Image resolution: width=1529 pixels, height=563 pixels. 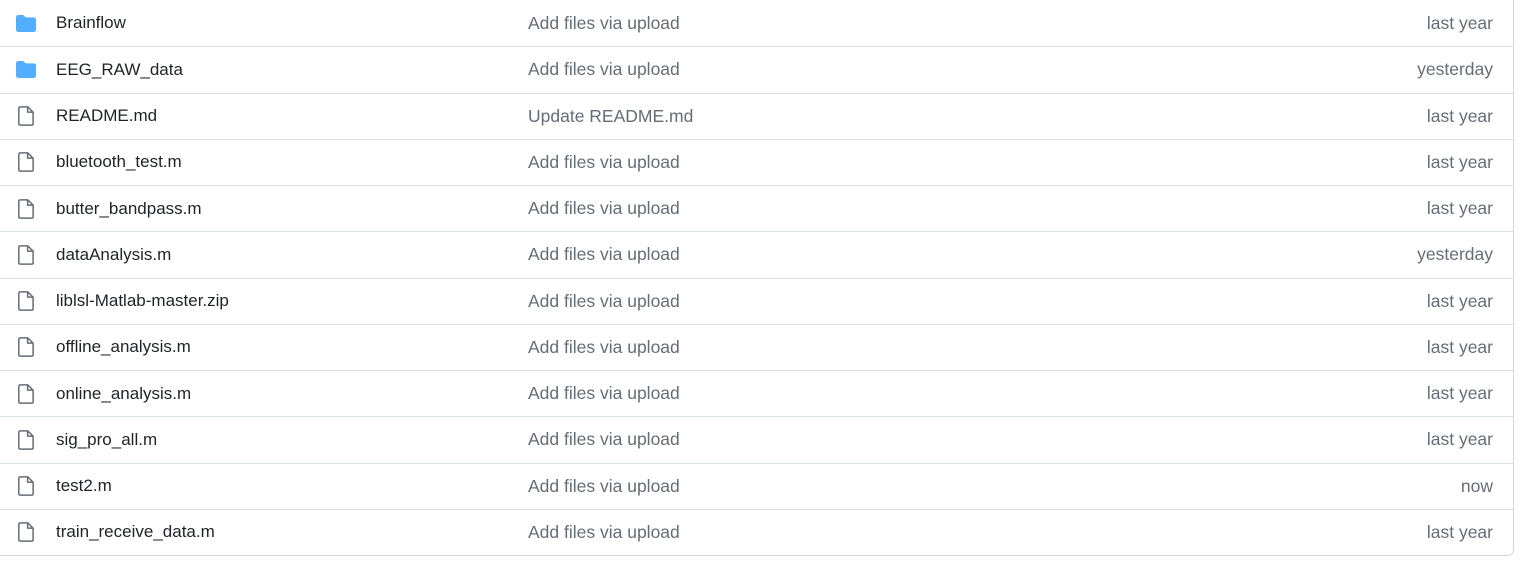 What do you see at coordinates (756, 115) in the screenshot?
I see `table-row: README.md Update README.md last year` at bounding box center [756, 115].